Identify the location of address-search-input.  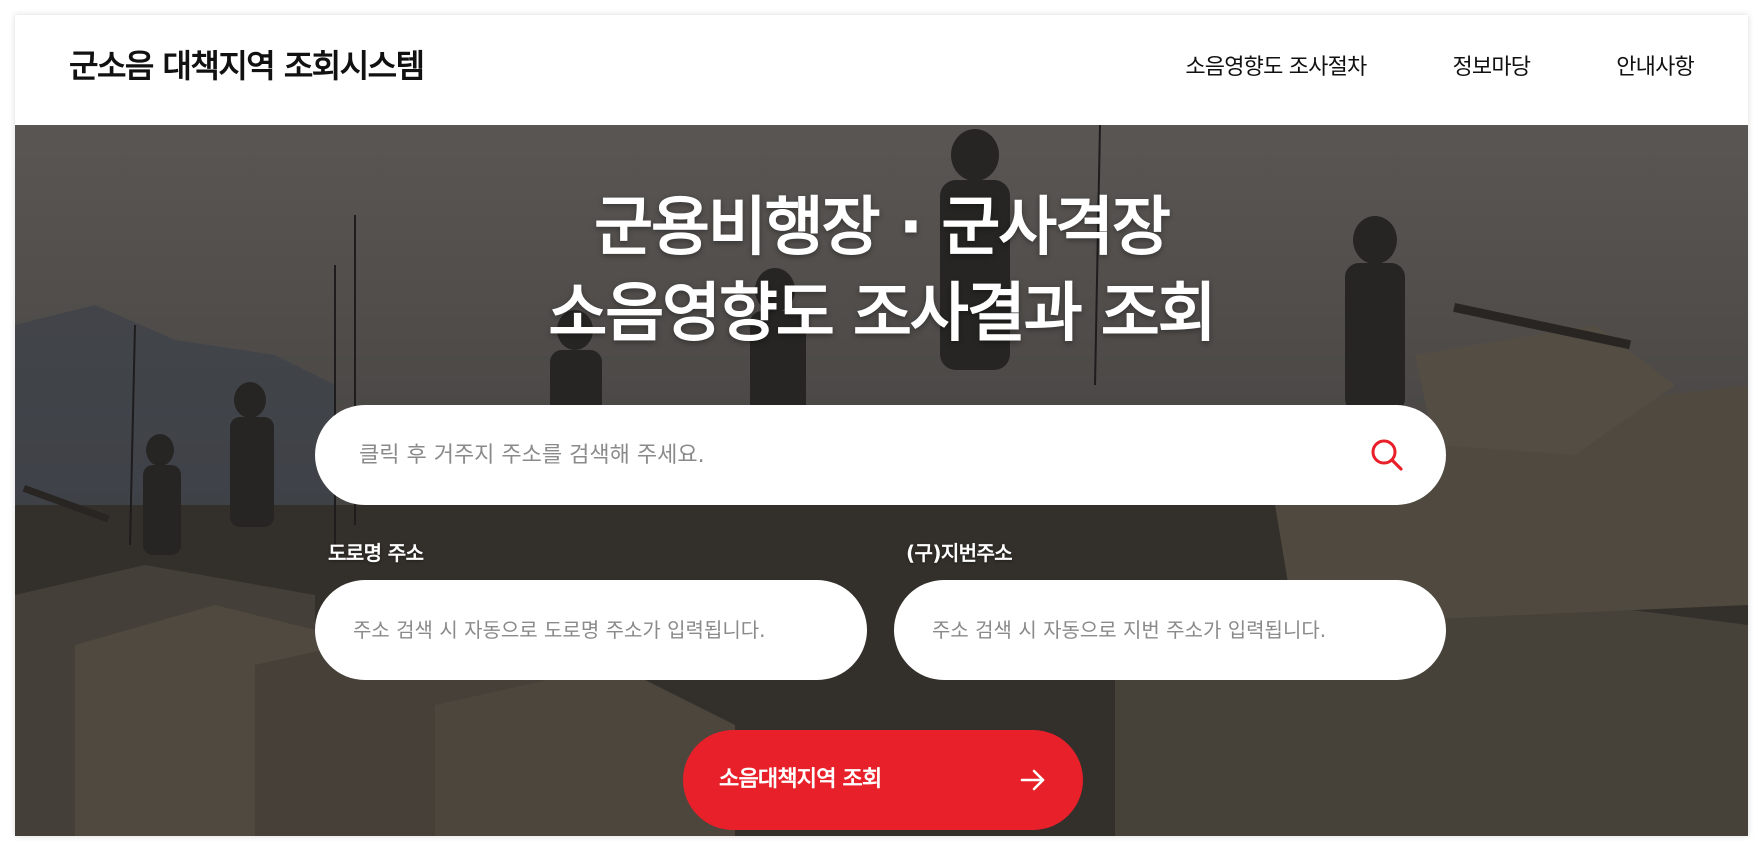
(839, 455).